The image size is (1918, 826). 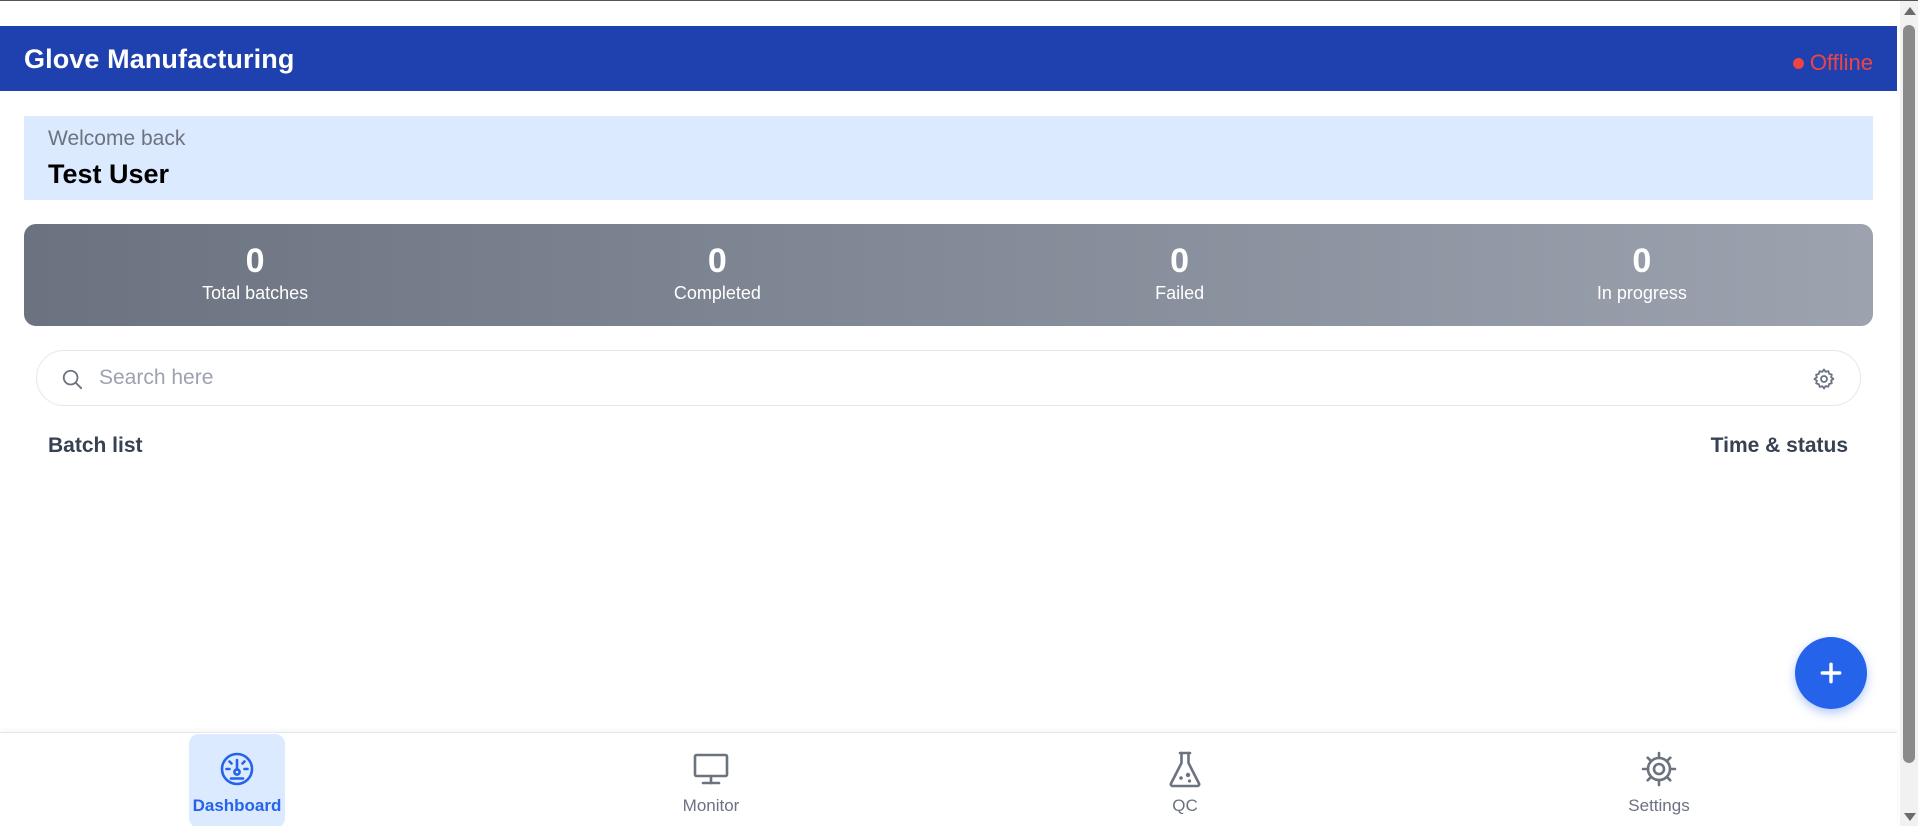 I want to click on bottom-navigation: Dashboard Monitor QC Settings, so click(x=948, y=779).